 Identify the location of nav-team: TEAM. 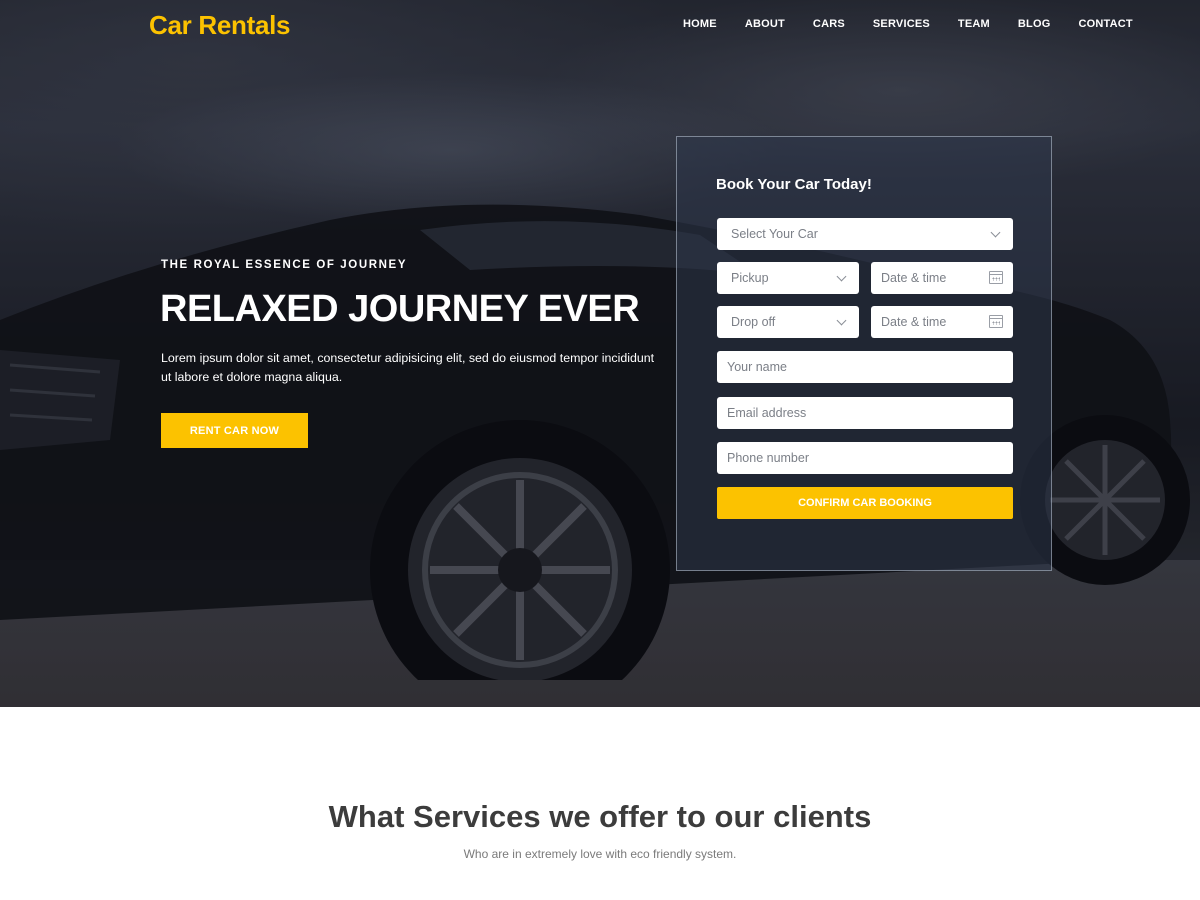
(974, 24).